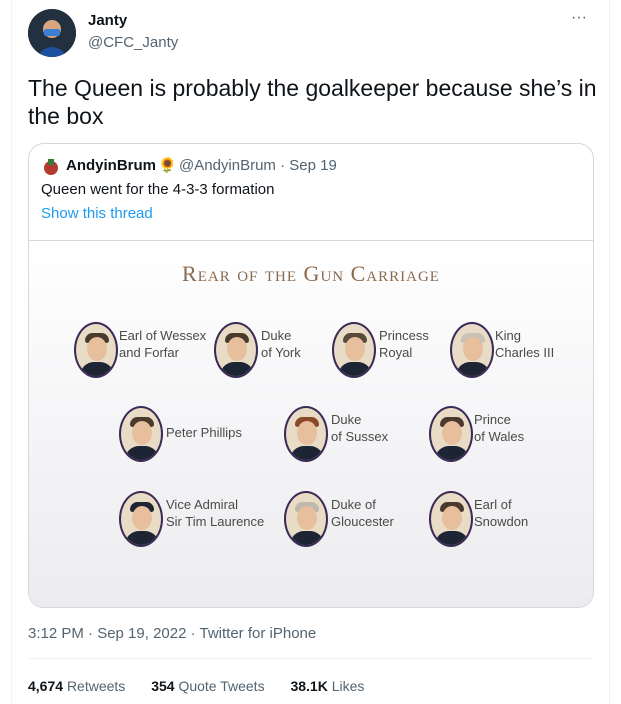  I want to click on quoted-author-handle-date: @AndyinBrum · Sep 19, so click(258, 165).